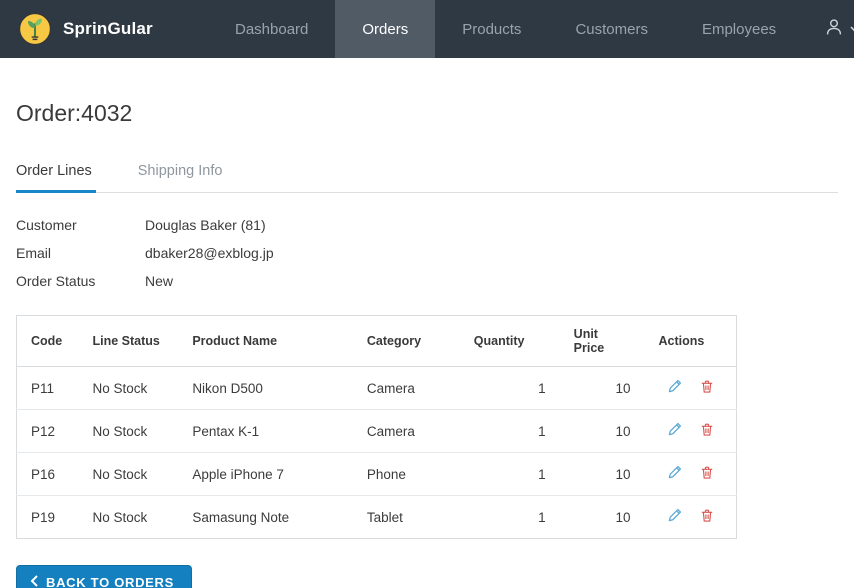 This screenshot has width=854, height=588. Describe the element at coordinates (406, 474) in the screenshot. I see `cell-category: Phone` at that location.